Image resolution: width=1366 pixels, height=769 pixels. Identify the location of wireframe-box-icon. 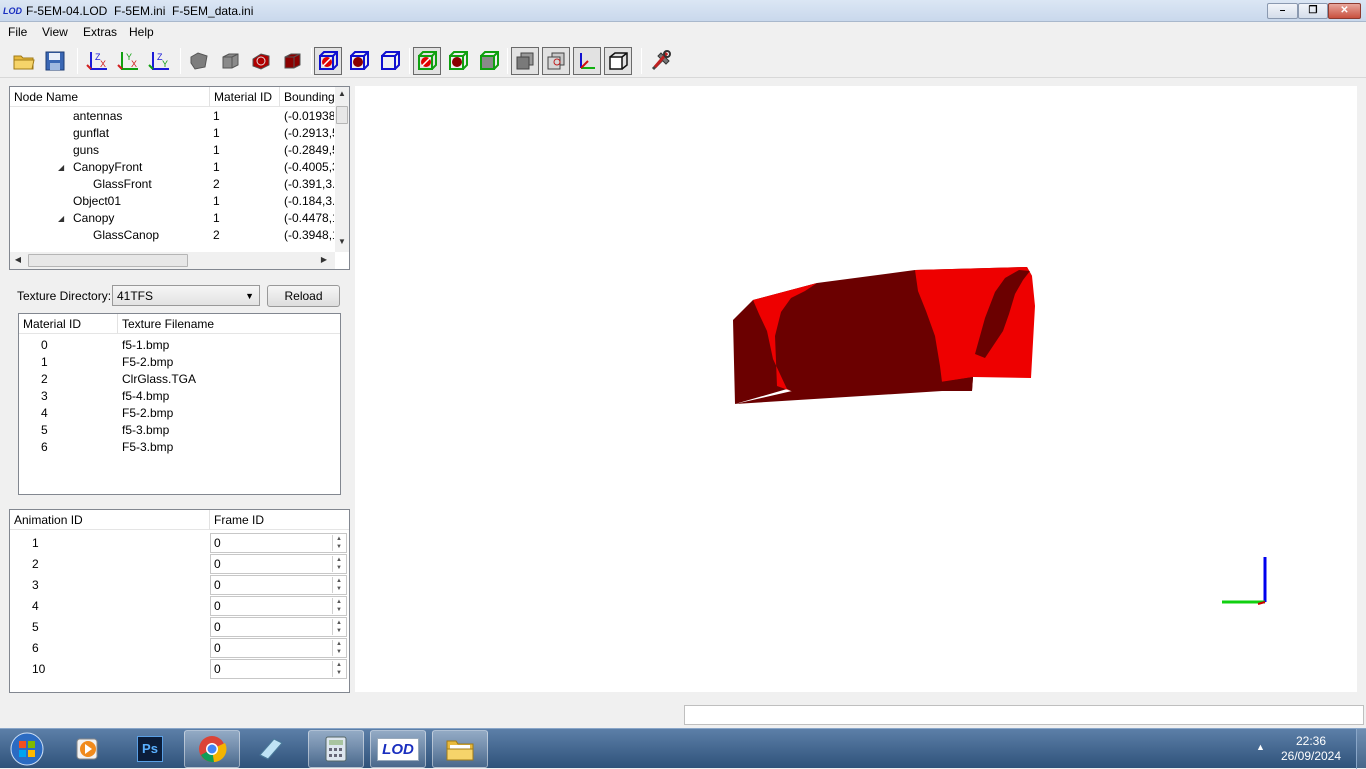
(618, 61).